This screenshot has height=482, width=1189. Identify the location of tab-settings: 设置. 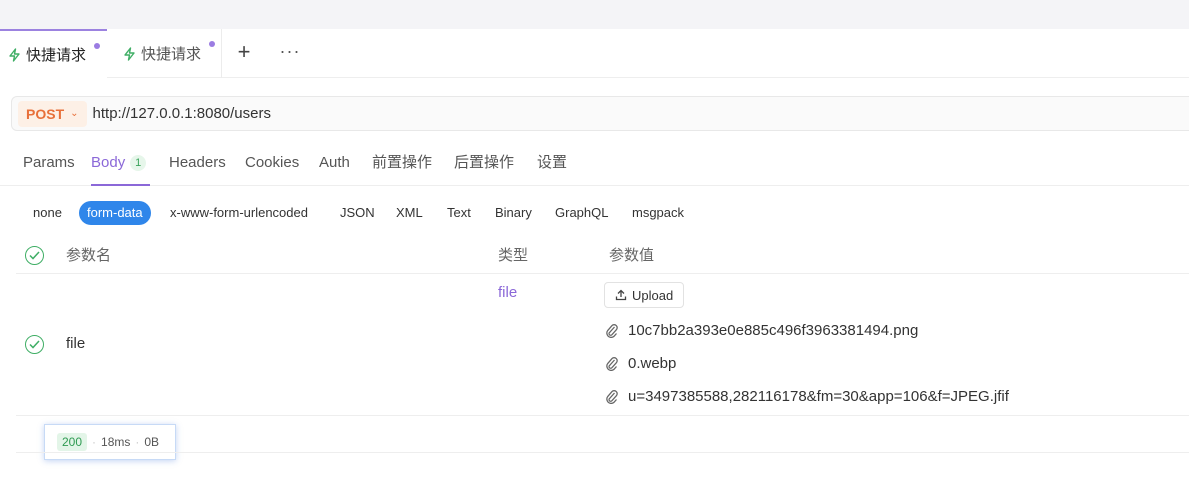
(552, 163).